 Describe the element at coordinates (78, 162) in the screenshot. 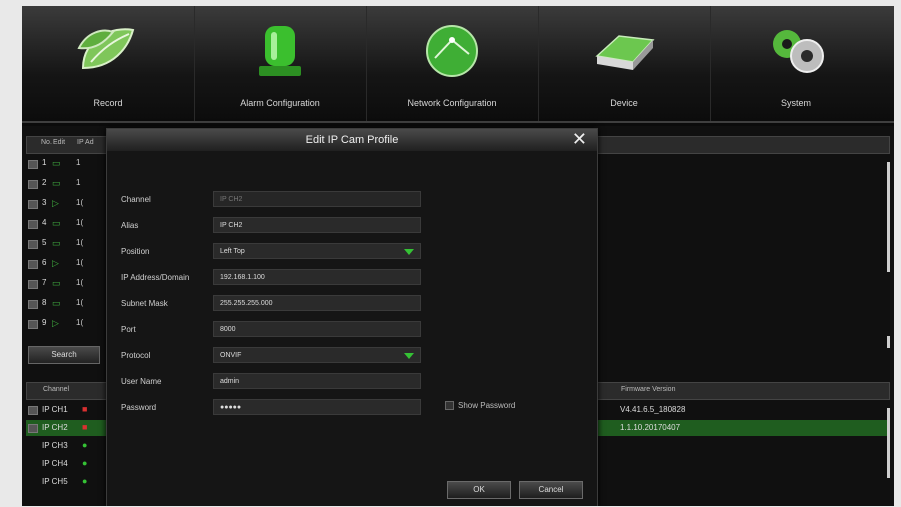

I see `row-ip: 1` at that location.